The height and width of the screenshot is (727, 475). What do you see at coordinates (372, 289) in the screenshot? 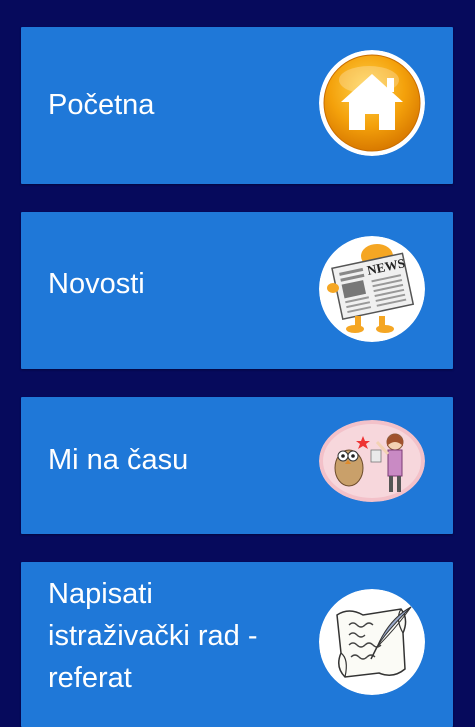
I see `newspaper-icon: NEWS` at bounding box center [372, 289].